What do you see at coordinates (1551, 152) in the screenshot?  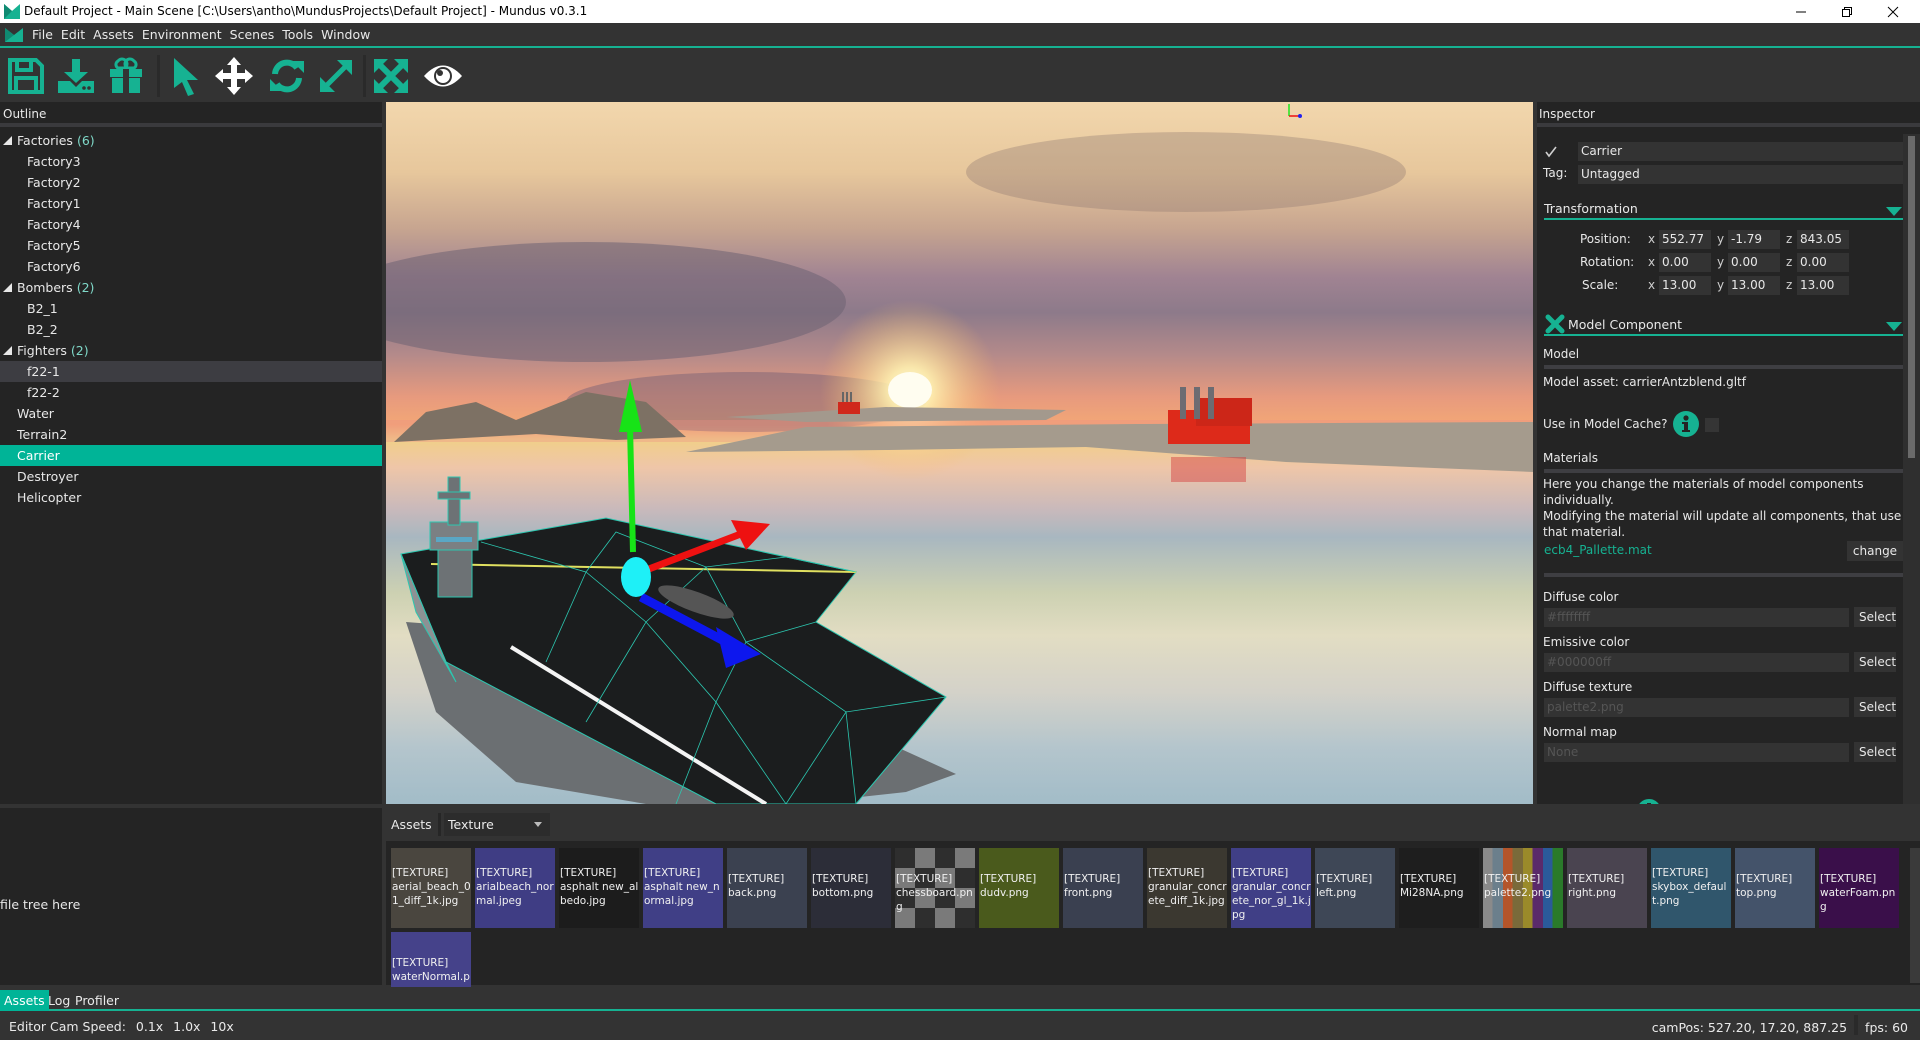 I see `active-checkbox` at bounding box center [1551, 152].